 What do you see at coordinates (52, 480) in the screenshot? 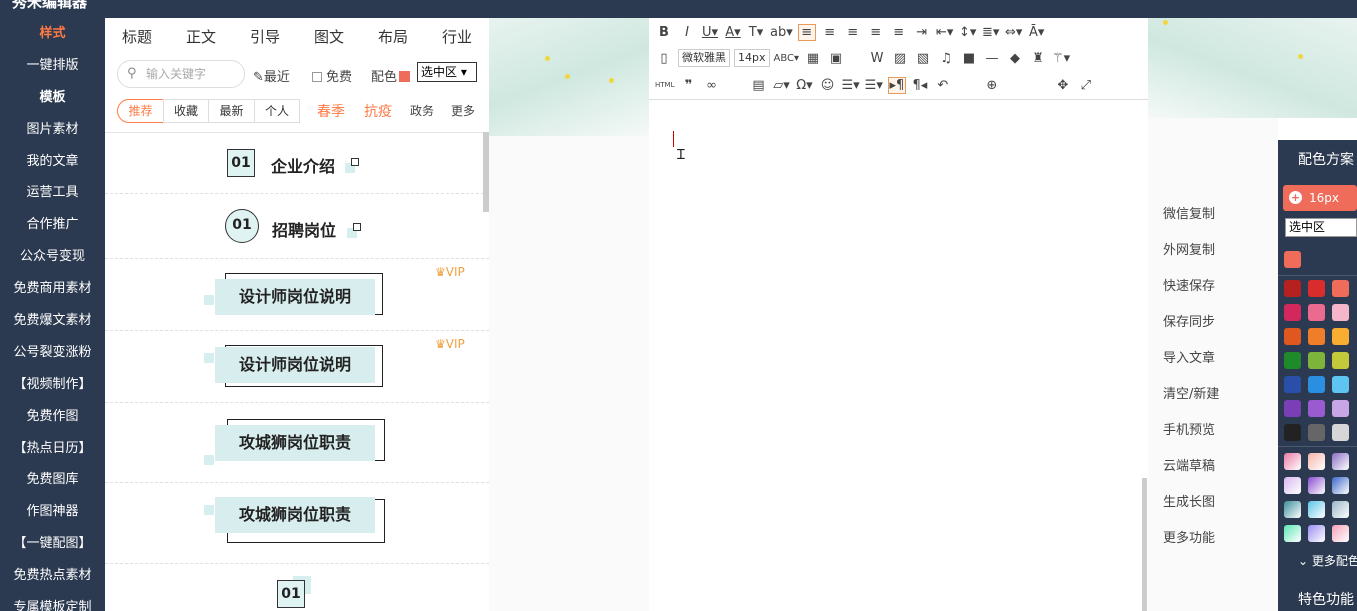
I see `sidebar-item-free-gallery: 免费图库` at bounding box center [52, 480].